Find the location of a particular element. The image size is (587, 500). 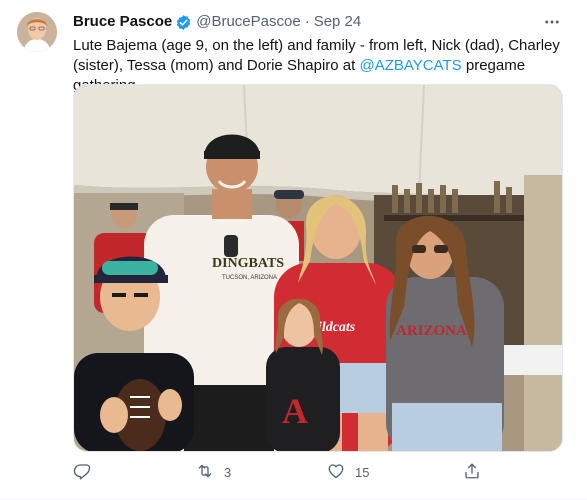

author-name: Bruce Pascoe is located at coordinates (122, 22).